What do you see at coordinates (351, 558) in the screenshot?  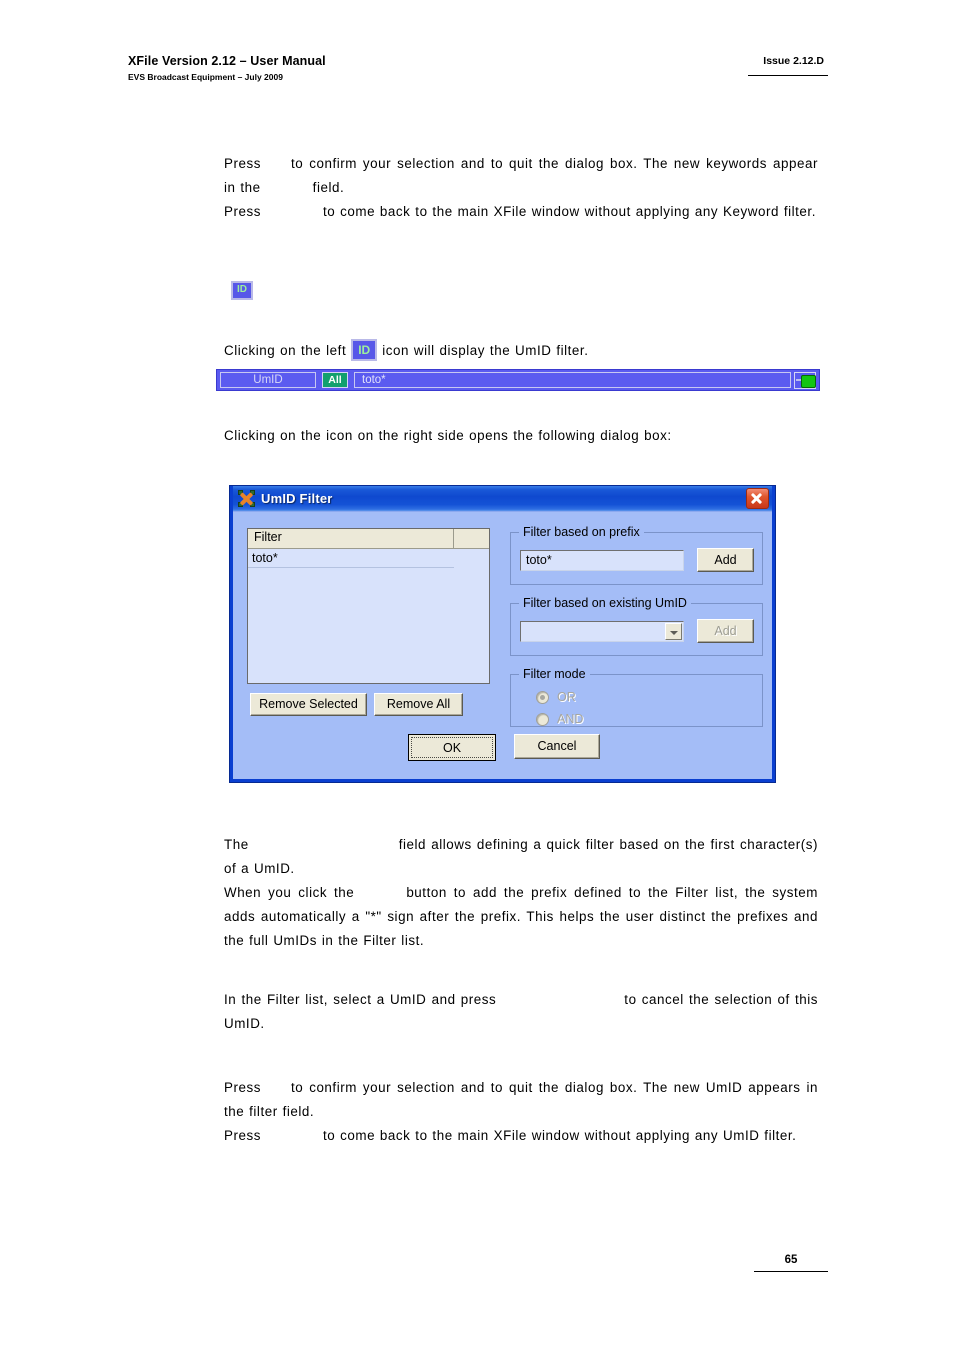 I see `list-item: toto*` at bounding box center [351, 558].